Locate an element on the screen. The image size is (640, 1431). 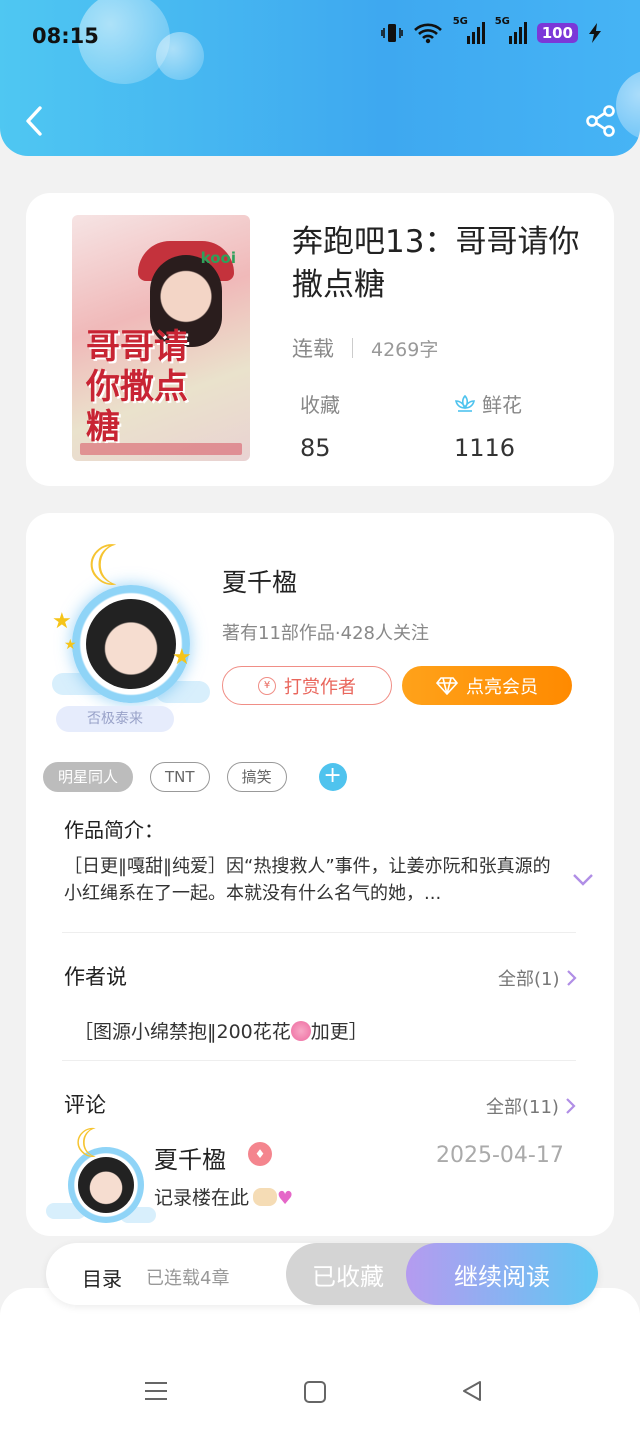
book-meta: 连载 4269字 is located at coordinates (365, 348).